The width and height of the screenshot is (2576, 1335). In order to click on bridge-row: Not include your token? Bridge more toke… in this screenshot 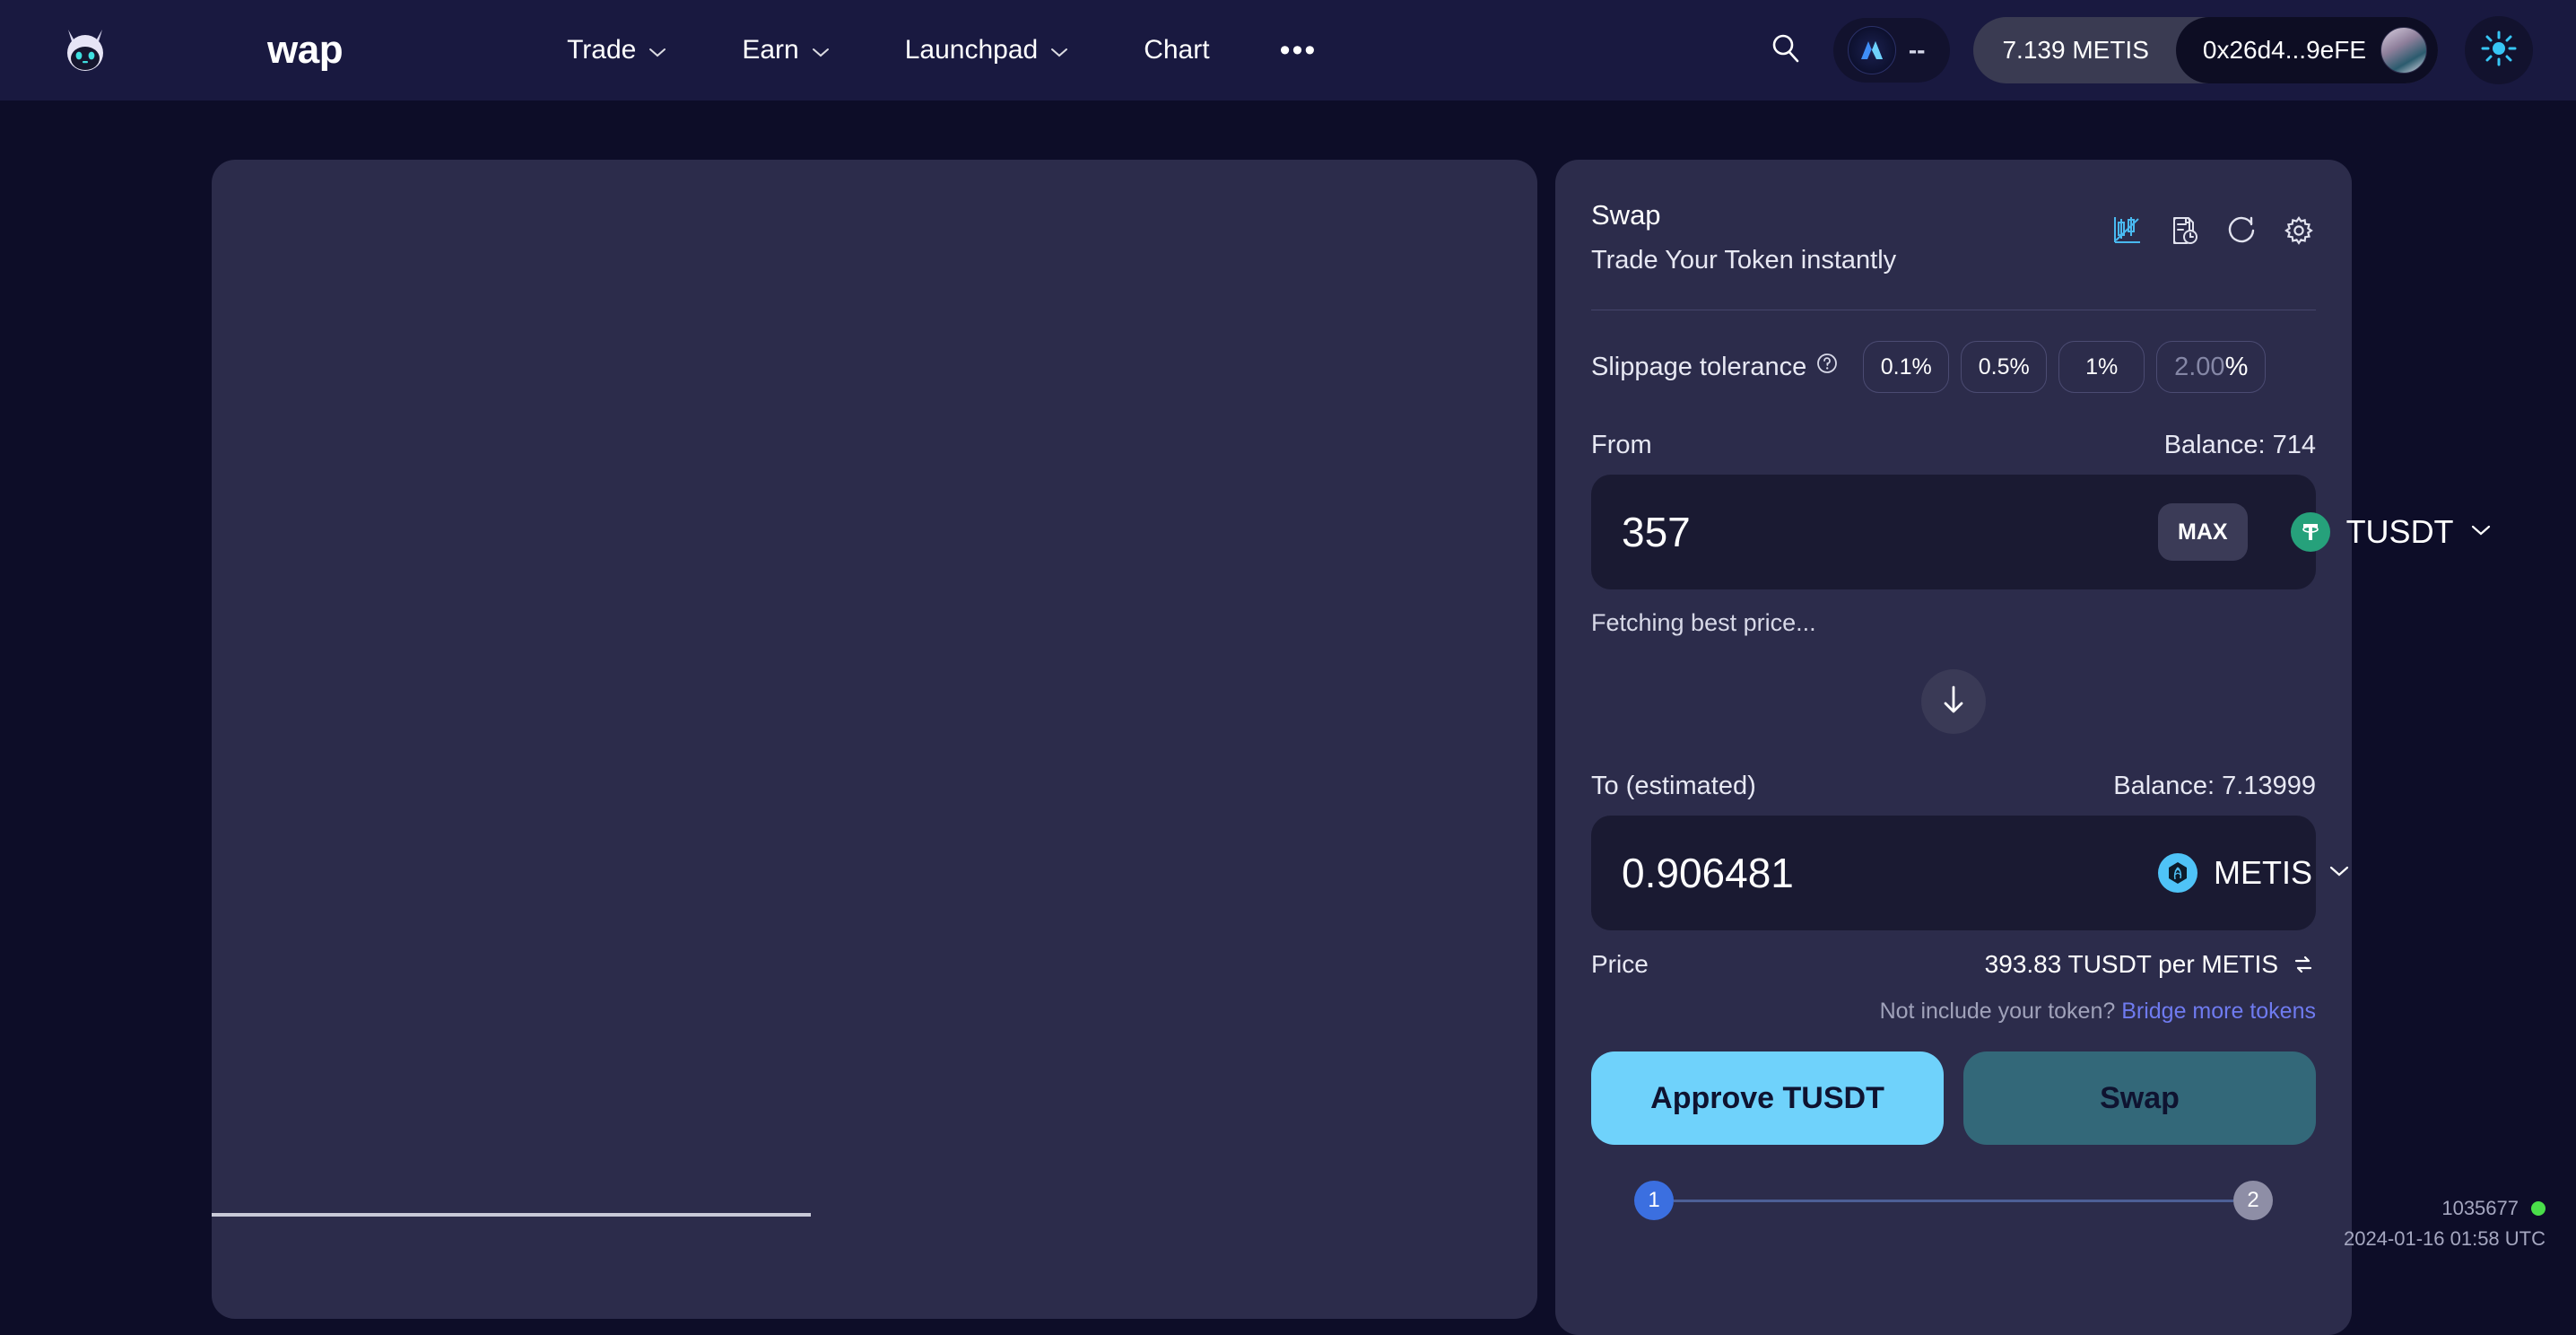, I will do `click(1953, 1012)`.